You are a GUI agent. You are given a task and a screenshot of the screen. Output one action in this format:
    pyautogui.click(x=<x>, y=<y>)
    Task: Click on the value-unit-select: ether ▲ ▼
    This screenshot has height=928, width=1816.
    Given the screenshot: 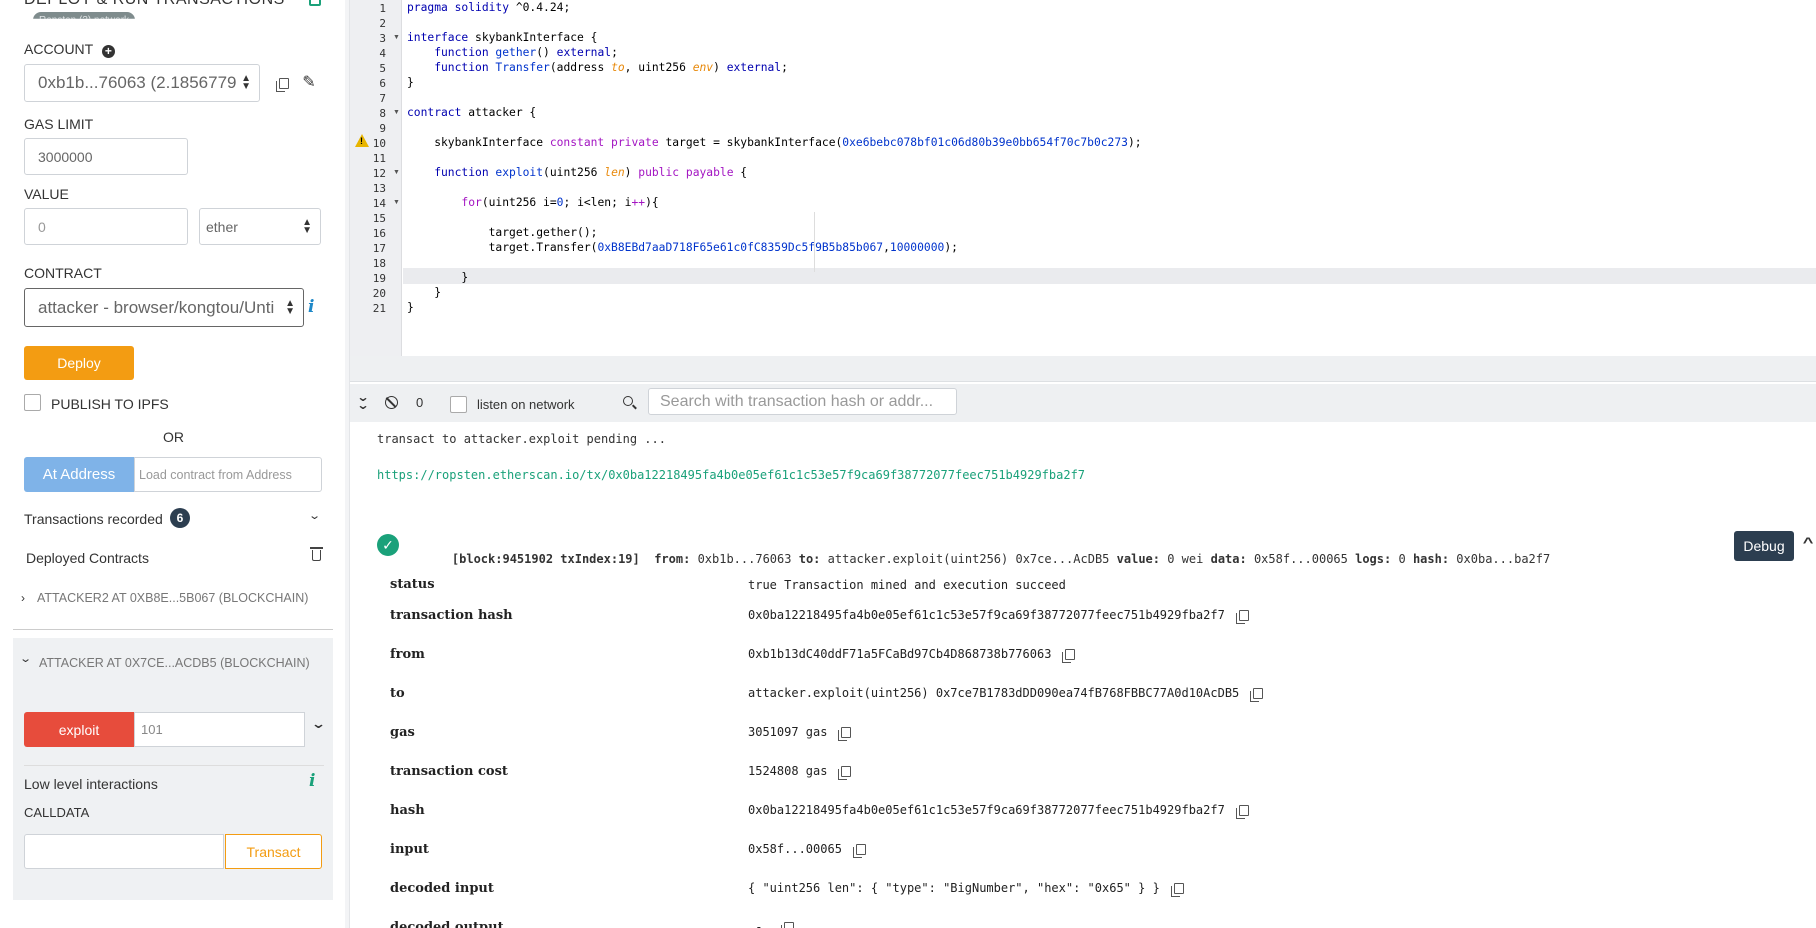 What is the action you would take?
    pyautogui.click(x=260, y=226)
    